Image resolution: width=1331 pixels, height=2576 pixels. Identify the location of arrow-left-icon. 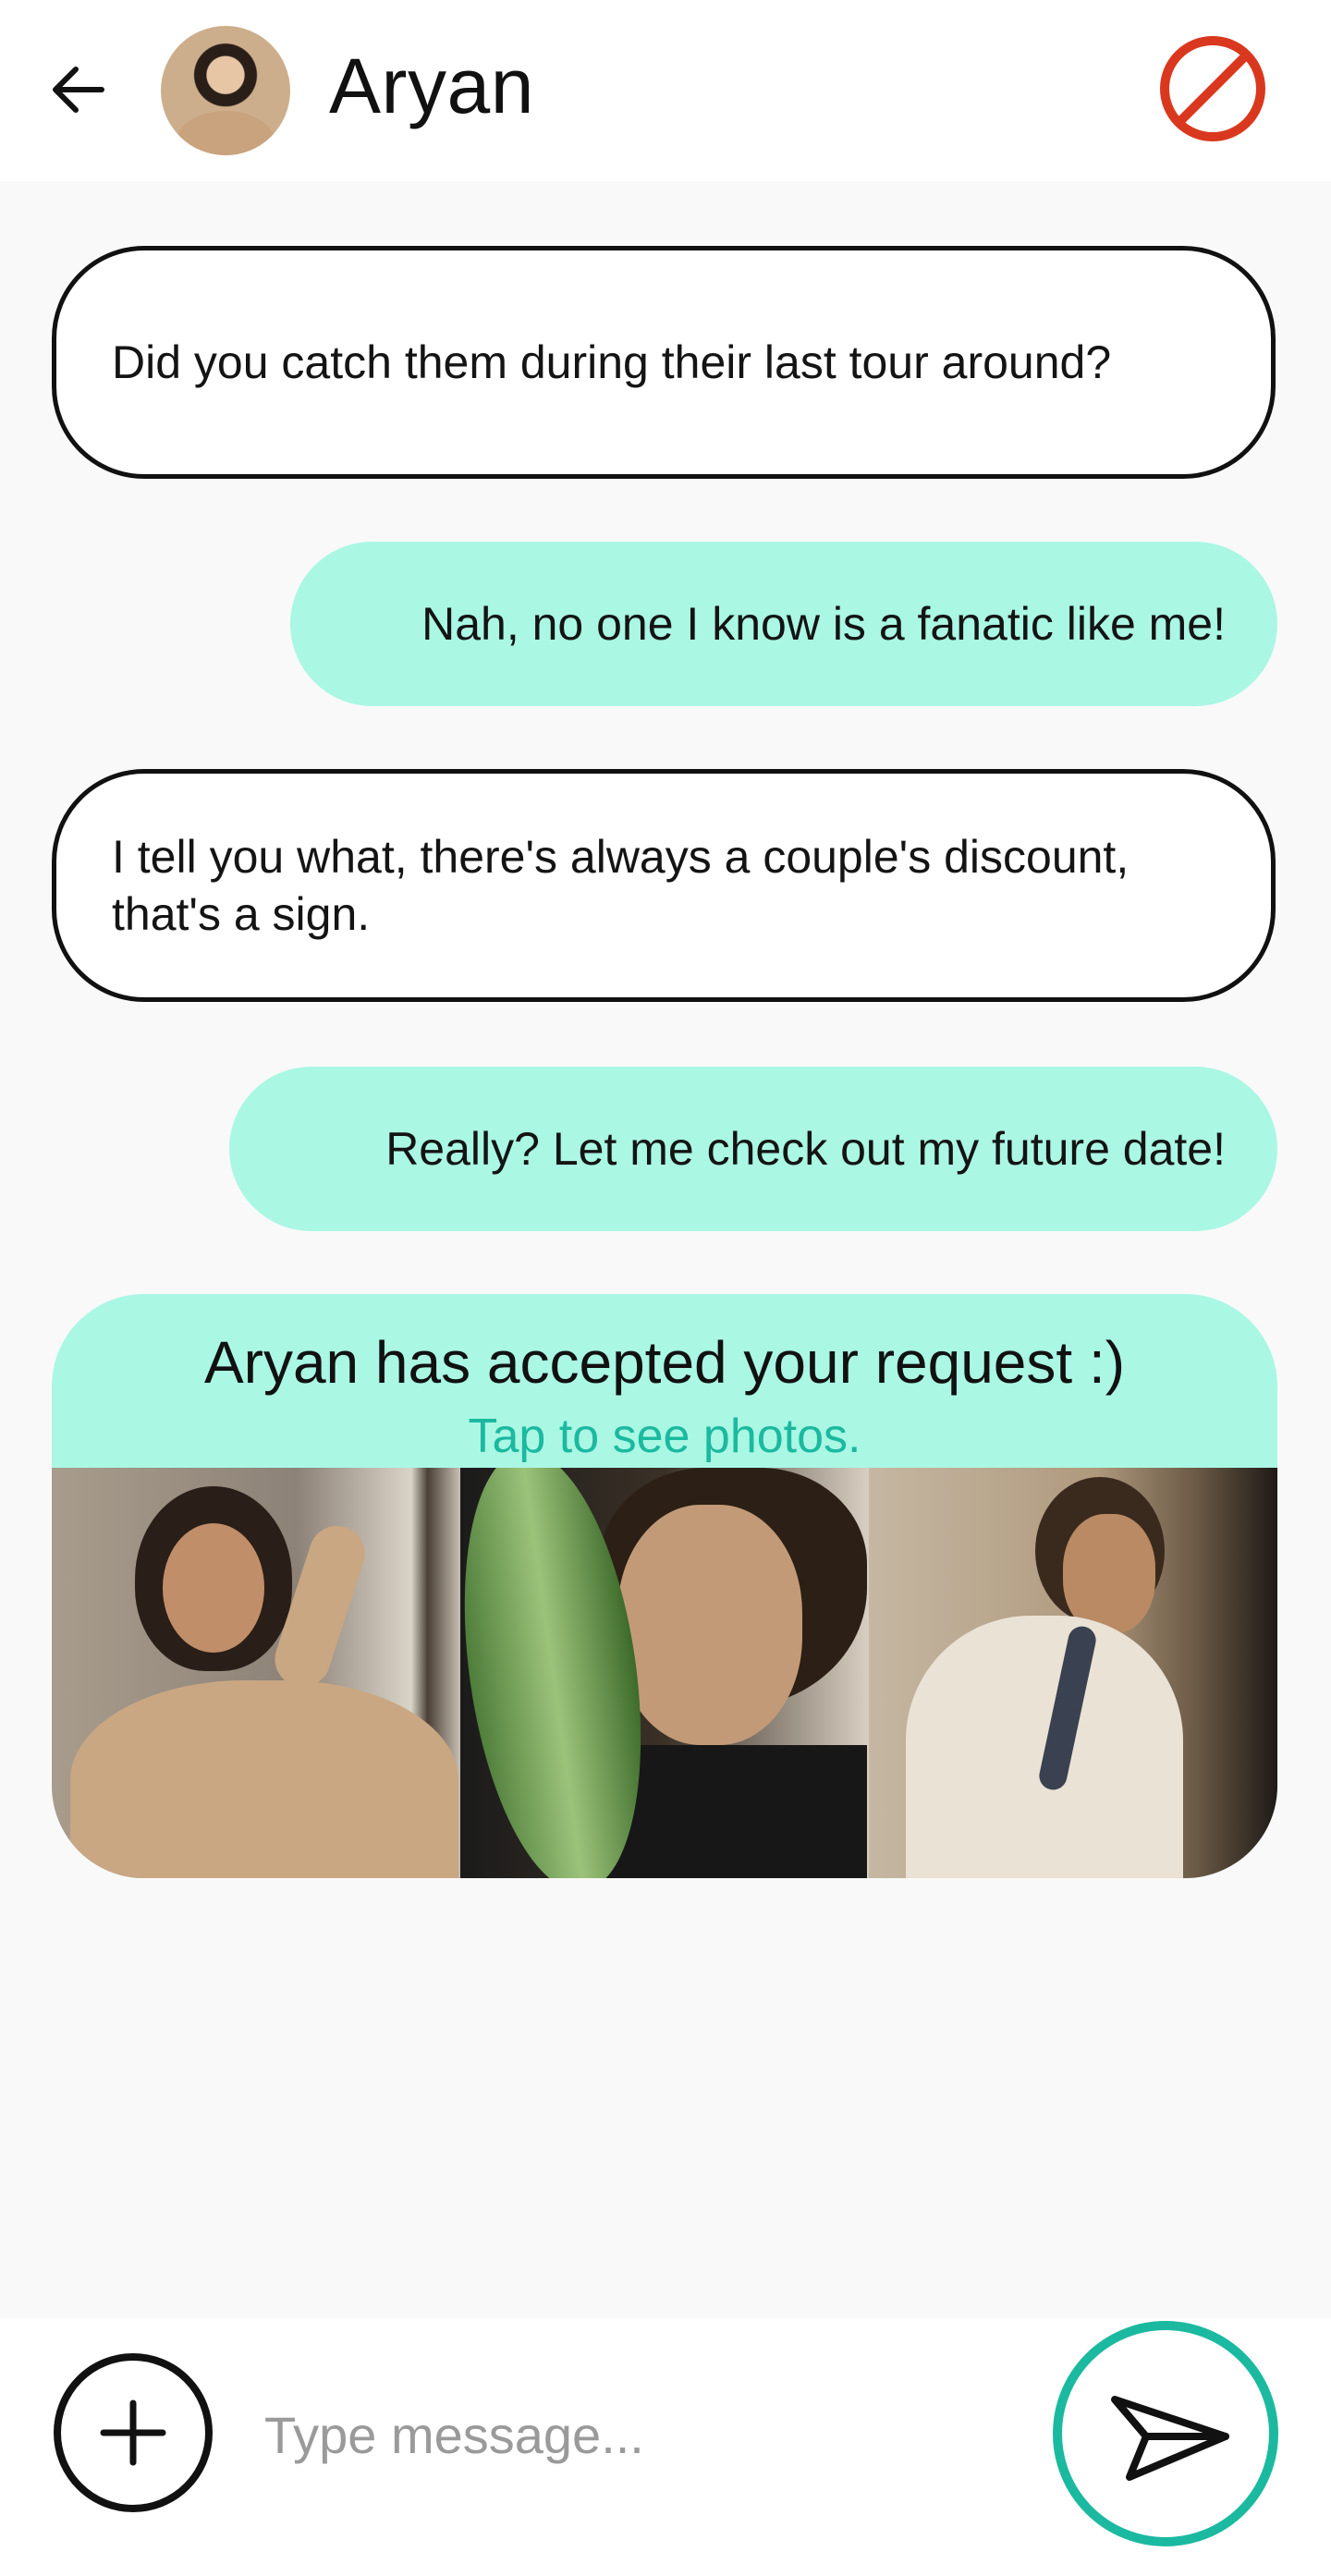
(78, 89).